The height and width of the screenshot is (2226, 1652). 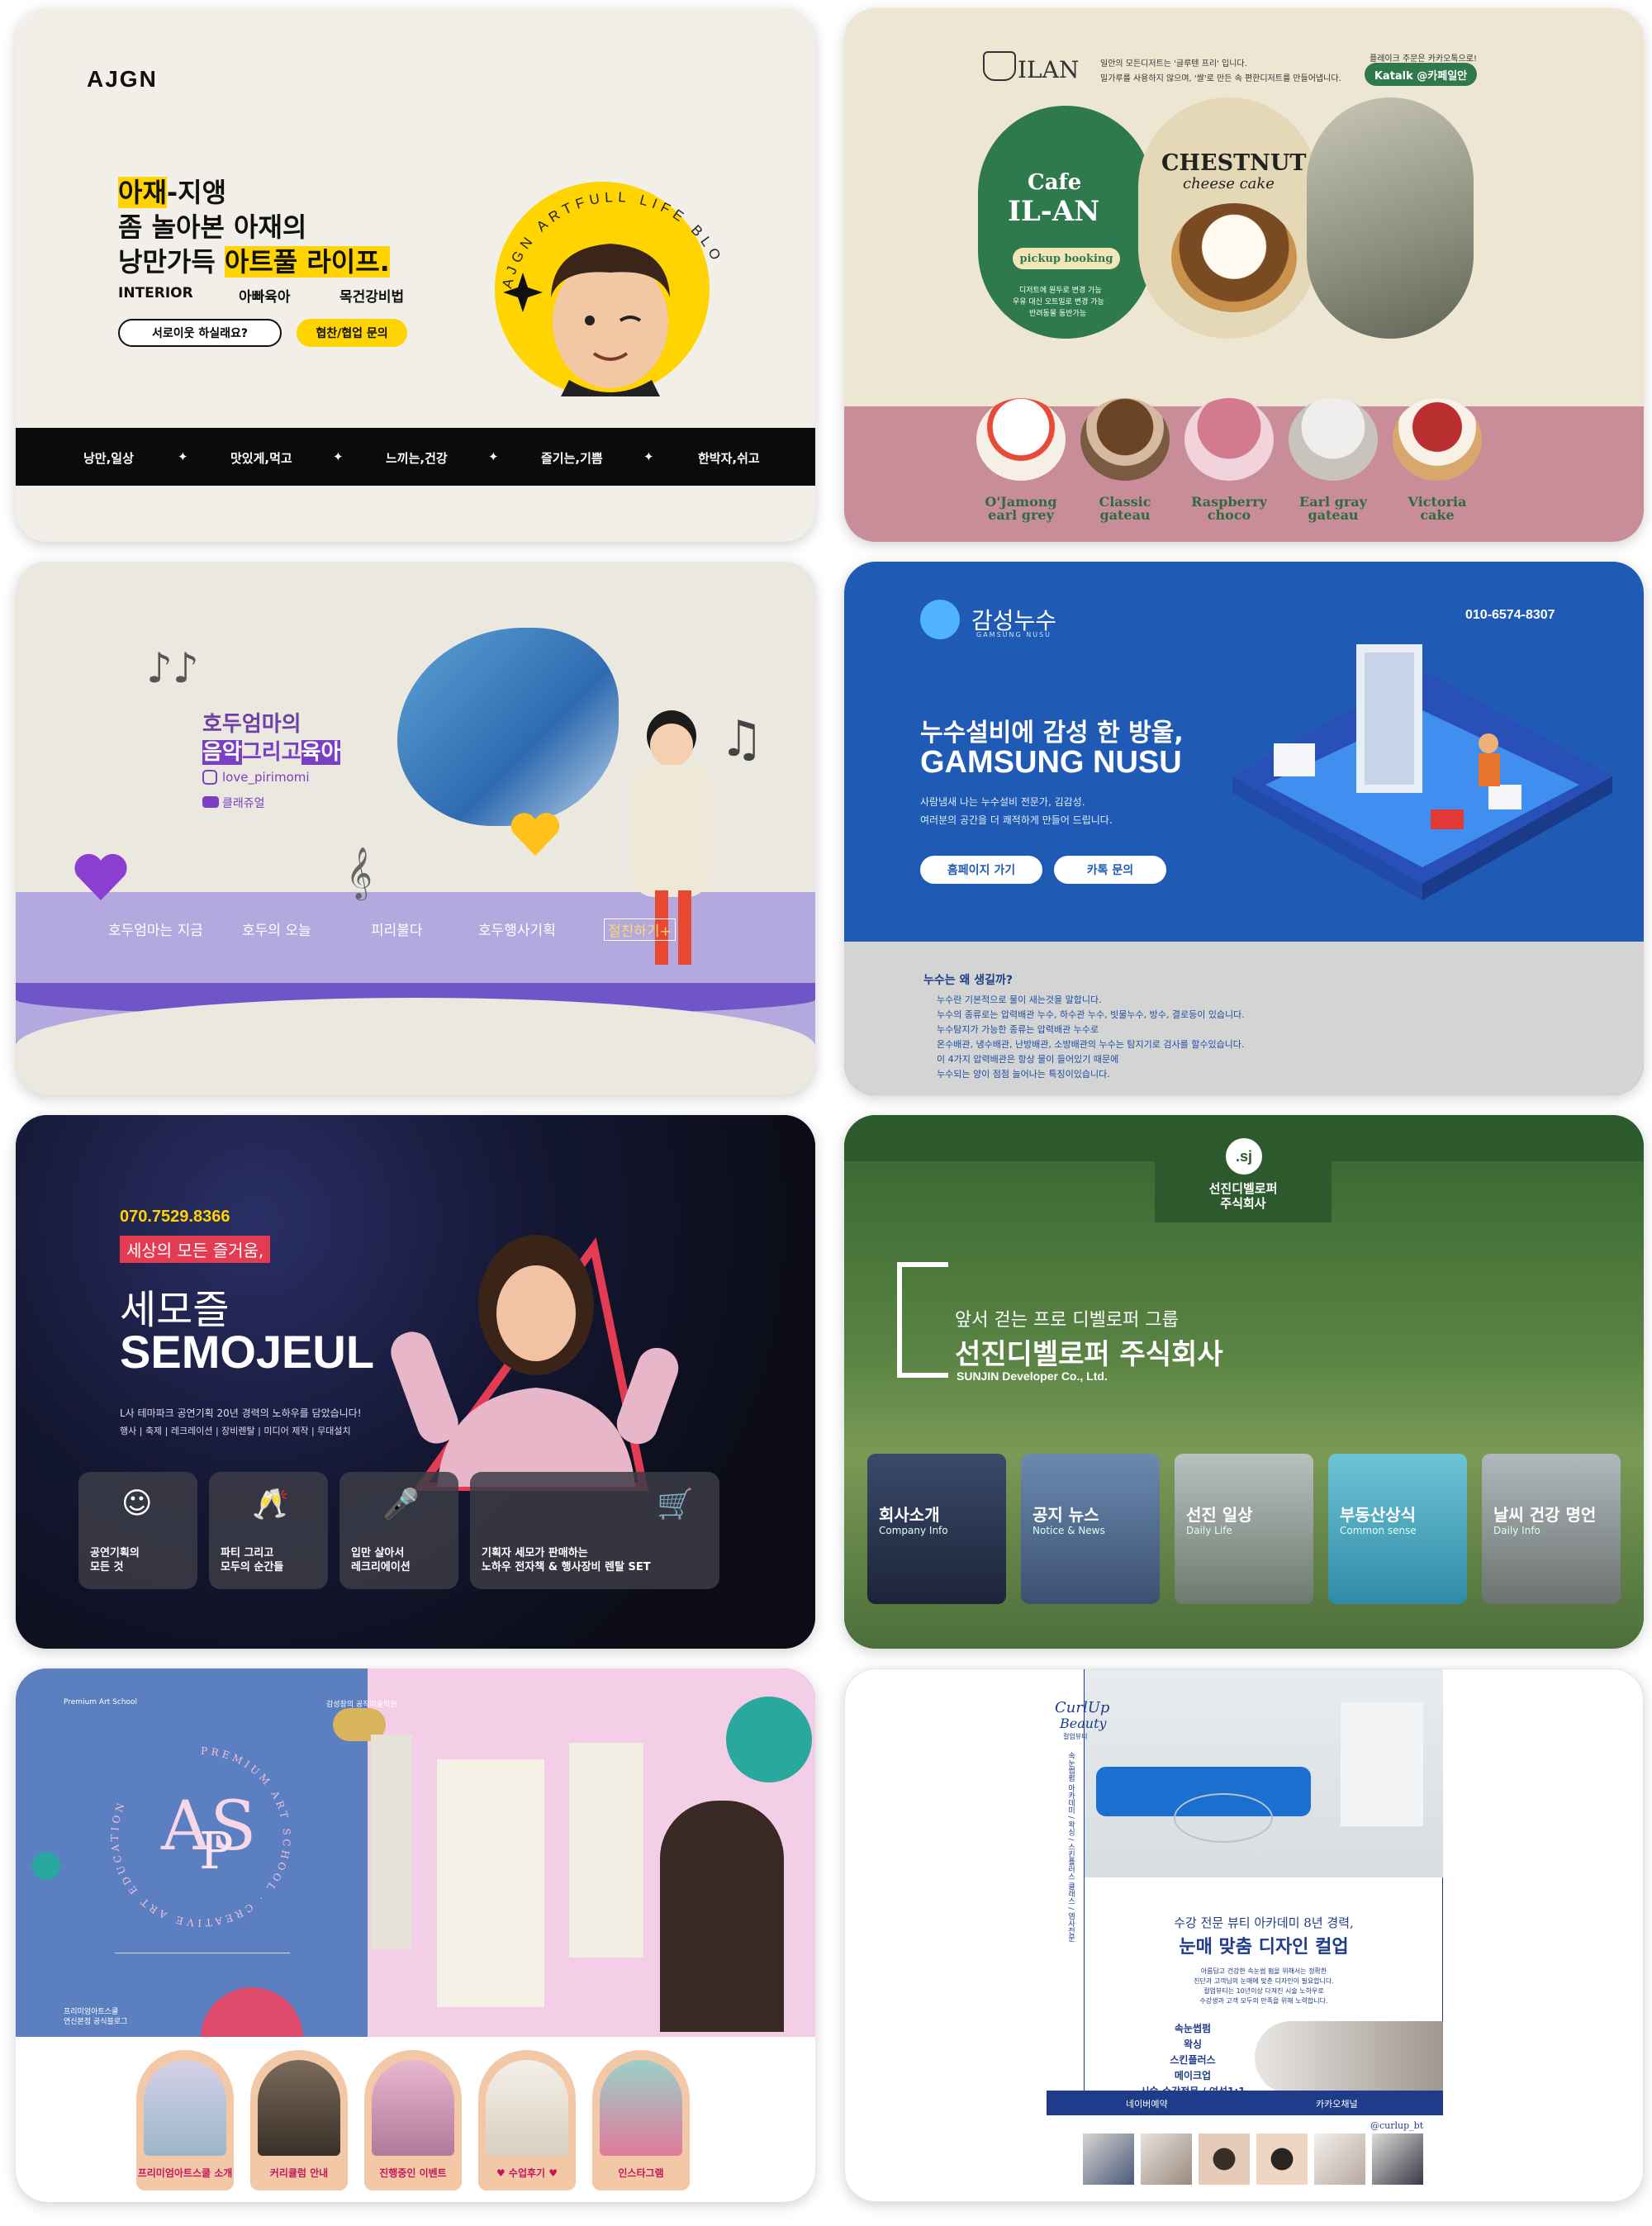 What do you see at coordinates (270, 1505) in the screenshot?
I see `cheers-icon: 🥂` at bounding box center [270, 1505].